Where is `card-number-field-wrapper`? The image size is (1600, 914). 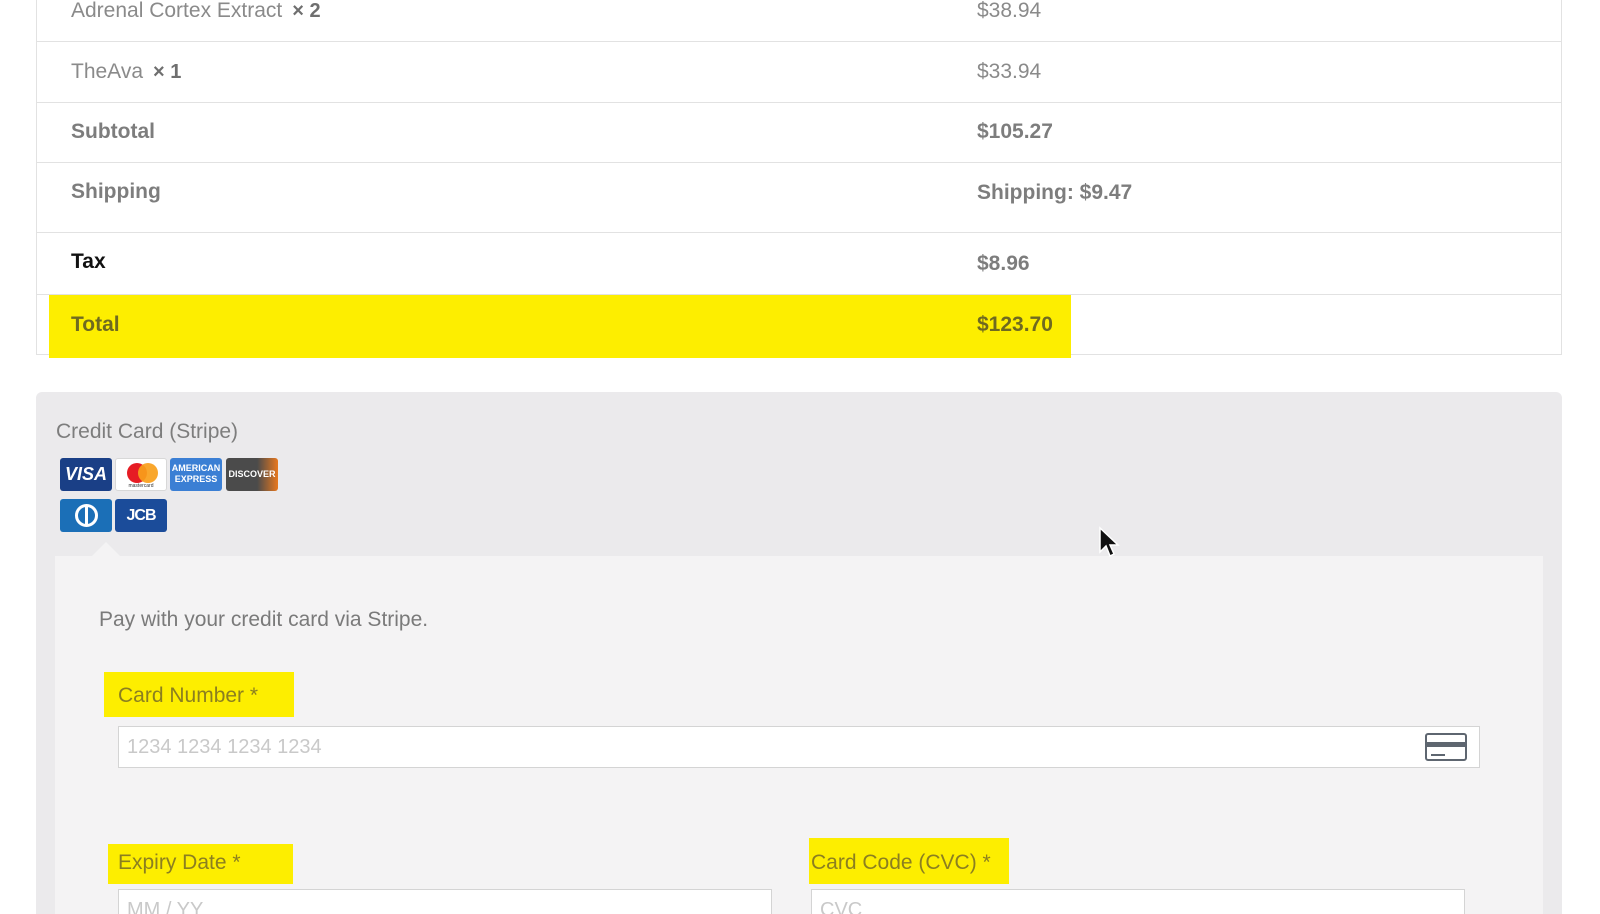 card-number-field-wrapper is located at coordinates (799, 747).